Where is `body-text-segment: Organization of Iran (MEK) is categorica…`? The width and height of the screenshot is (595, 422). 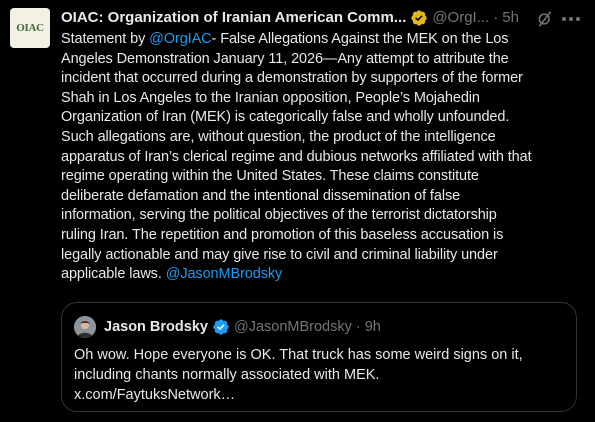
body-text-segment: Organization of Iran (MEK) is categorica… is located at coordinates (285, 117).